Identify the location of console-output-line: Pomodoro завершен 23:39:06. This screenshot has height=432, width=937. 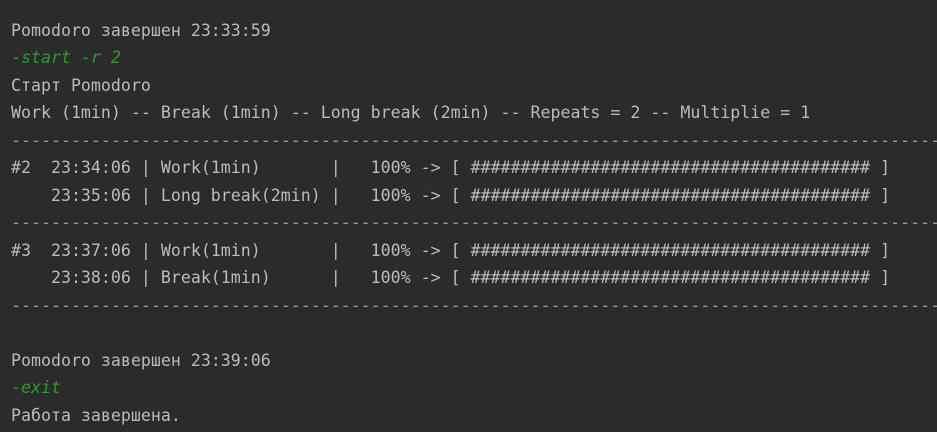
(141, 360).